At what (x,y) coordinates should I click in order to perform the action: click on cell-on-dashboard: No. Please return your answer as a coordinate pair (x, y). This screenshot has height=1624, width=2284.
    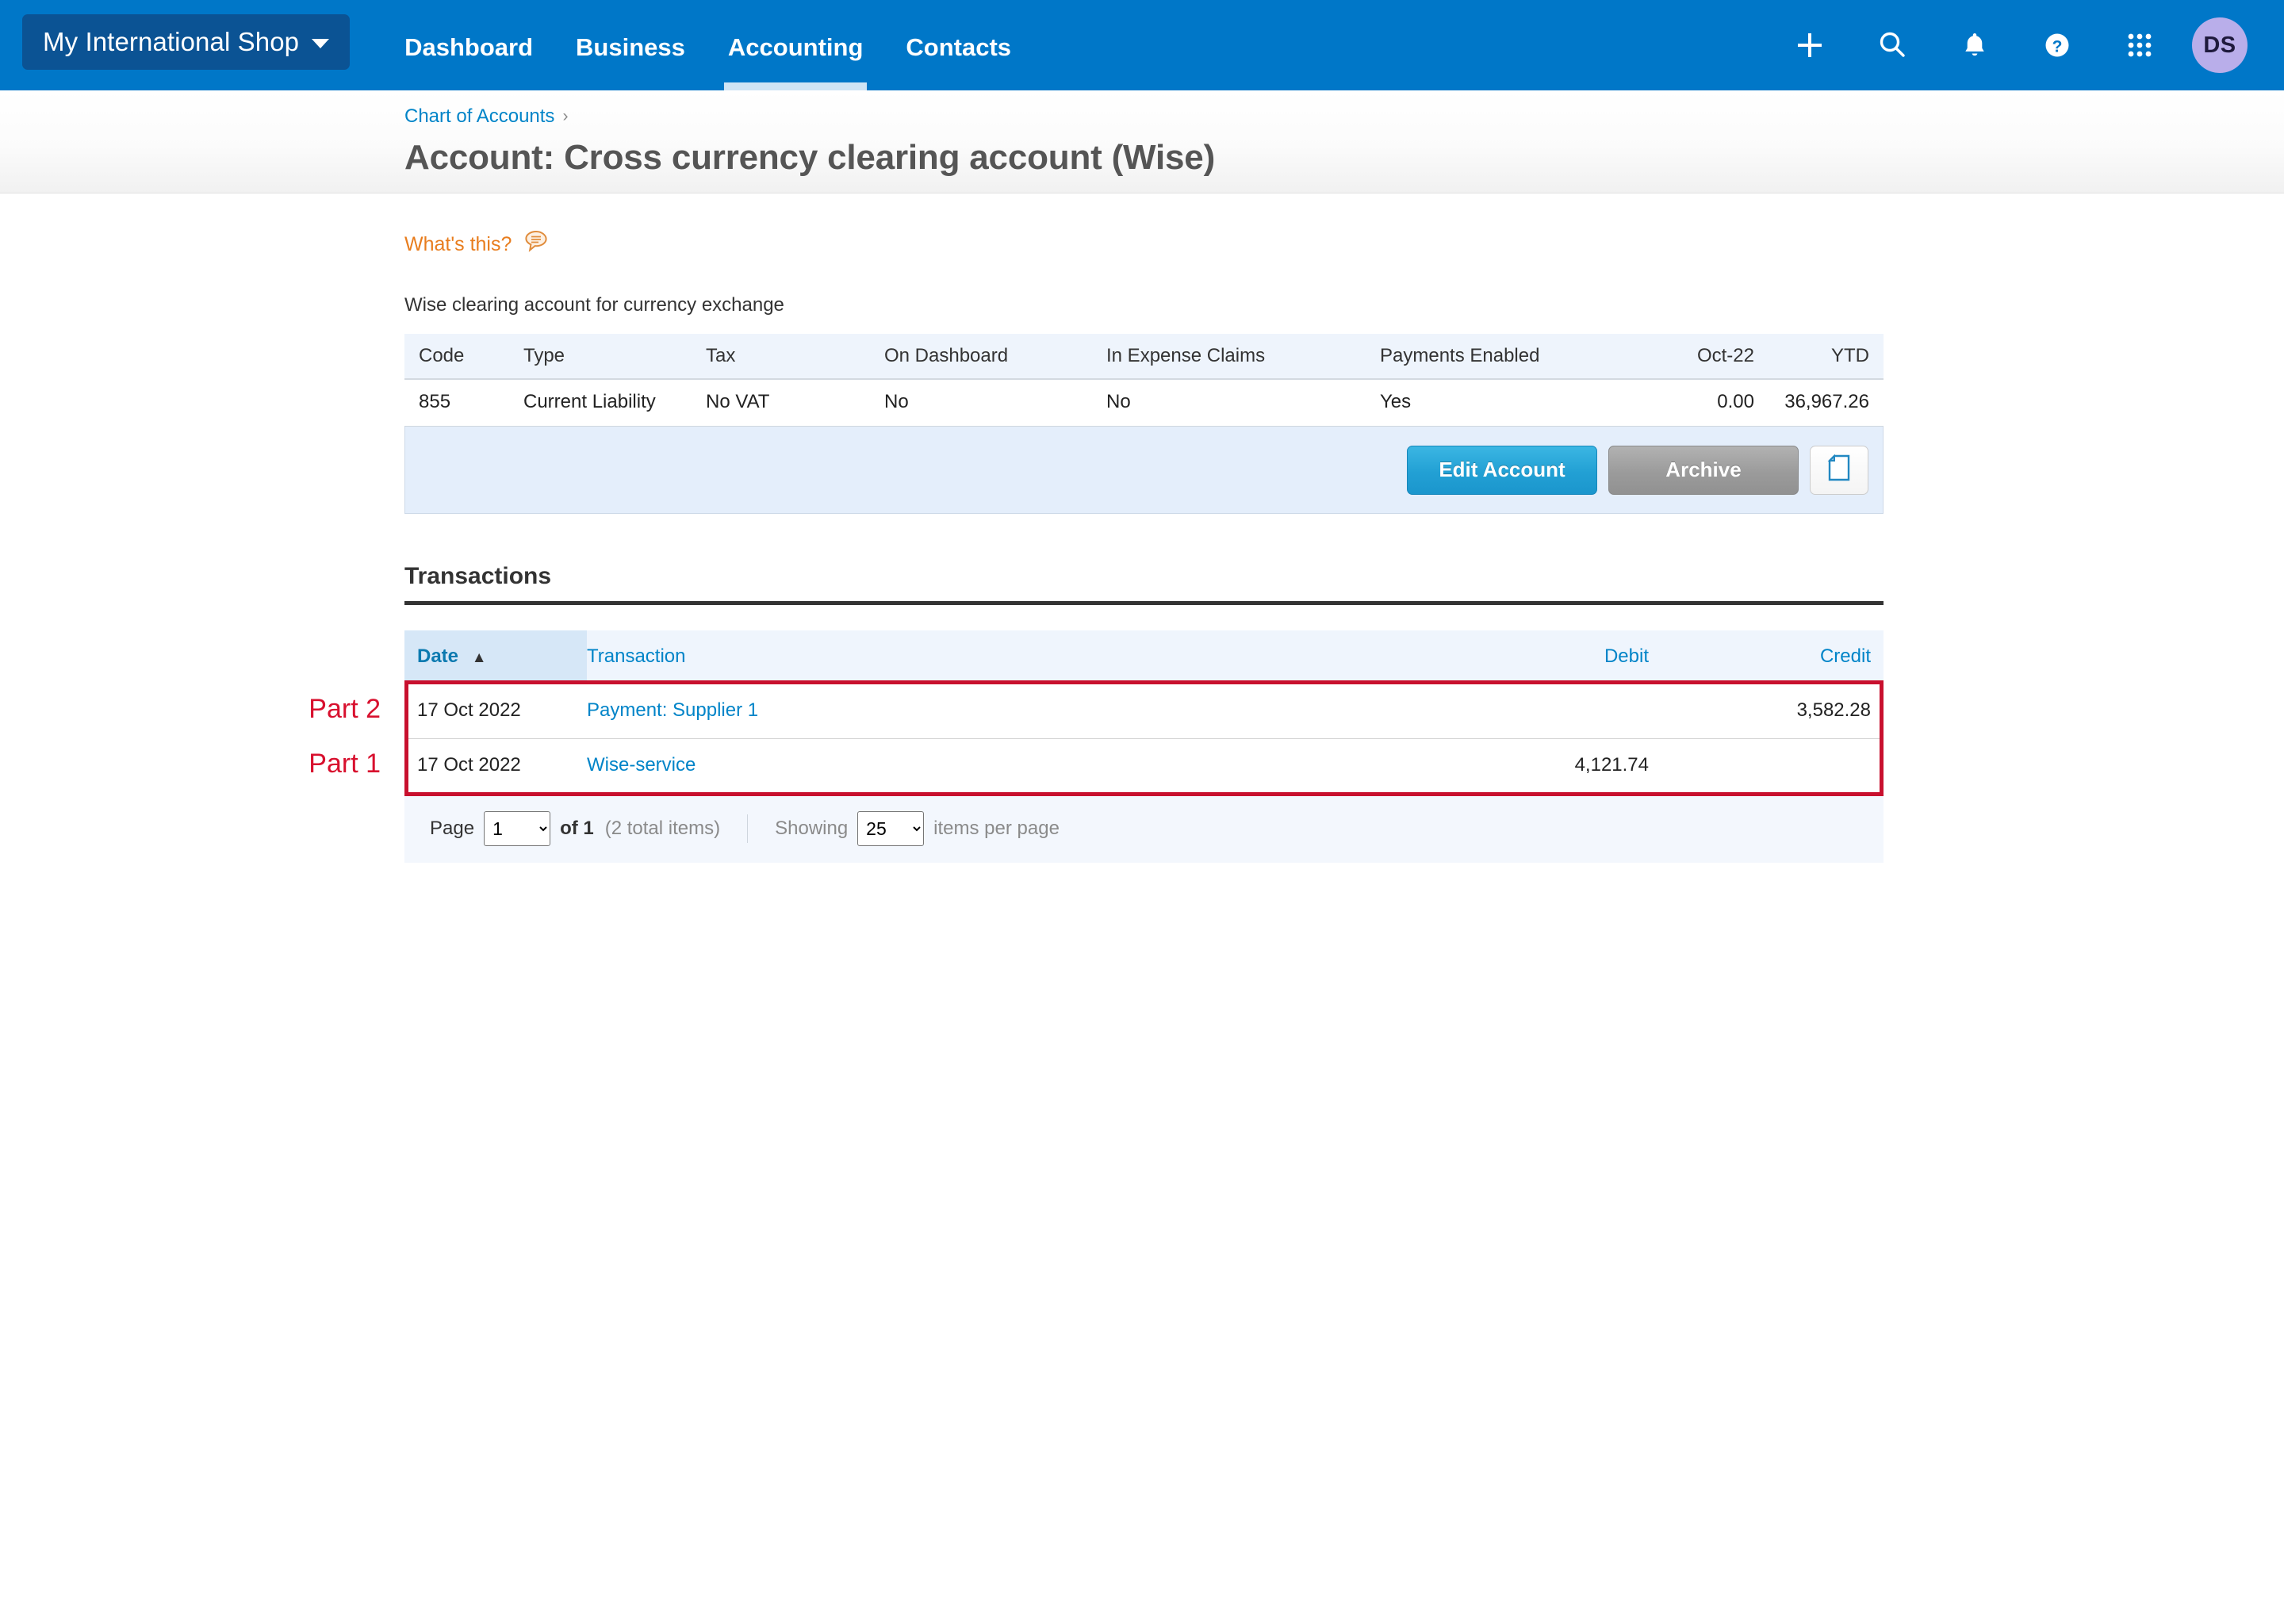
    Looking at the image, I should click on (995, 403).